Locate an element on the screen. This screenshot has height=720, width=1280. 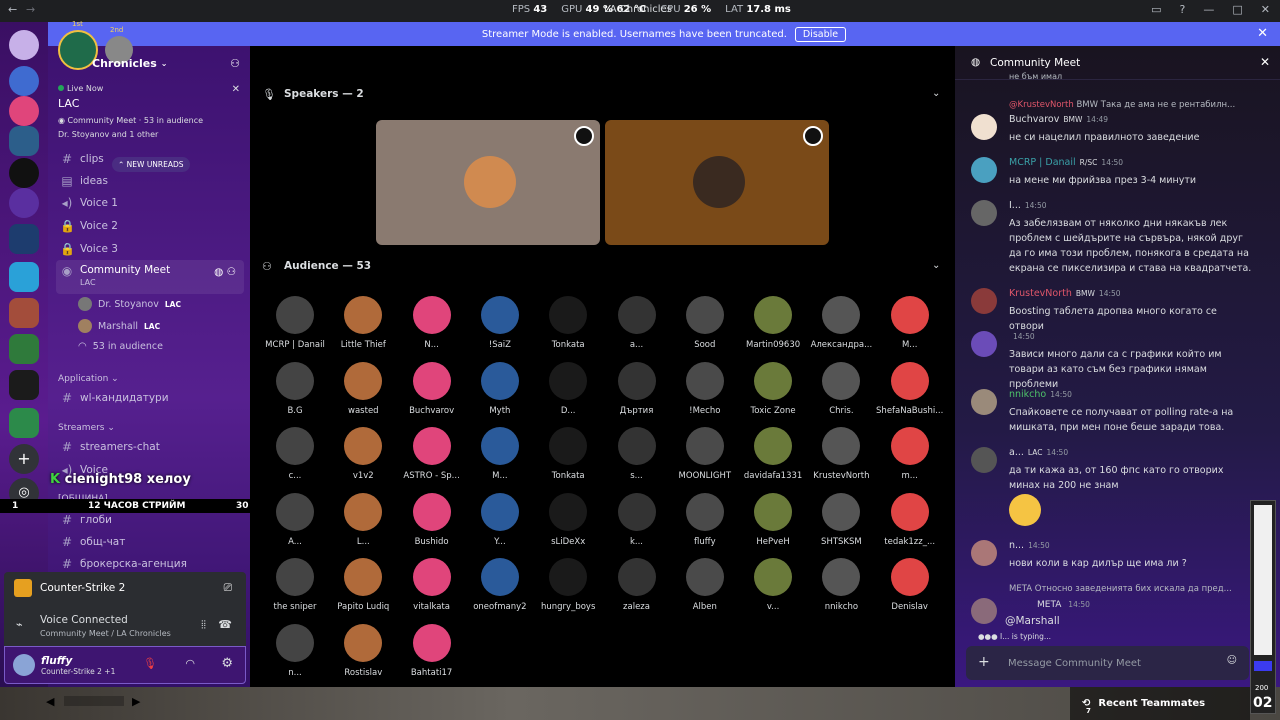
close-button: ✕ is located at coordinates (1265, 9).